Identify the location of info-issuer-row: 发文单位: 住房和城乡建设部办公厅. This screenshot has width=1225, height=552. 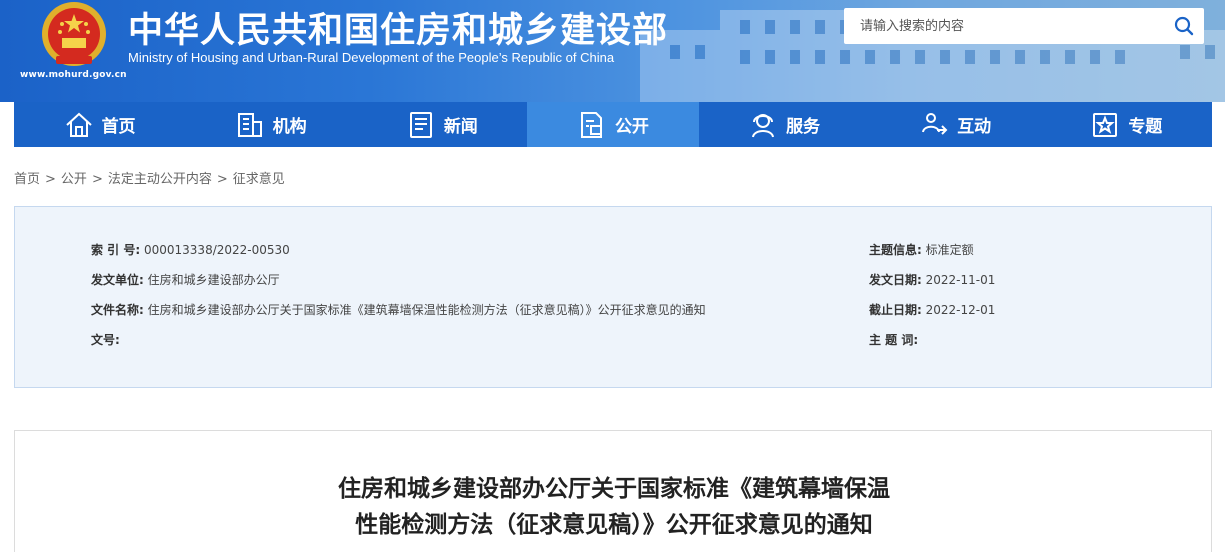
(185, 279).